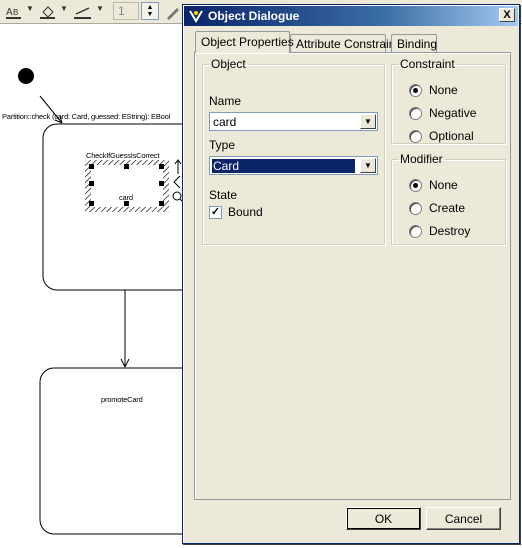 The height and width of the screenshot is (548, 522). I want to click on state-name: CheckIfGuessIsCorrect, so click(123, 155).